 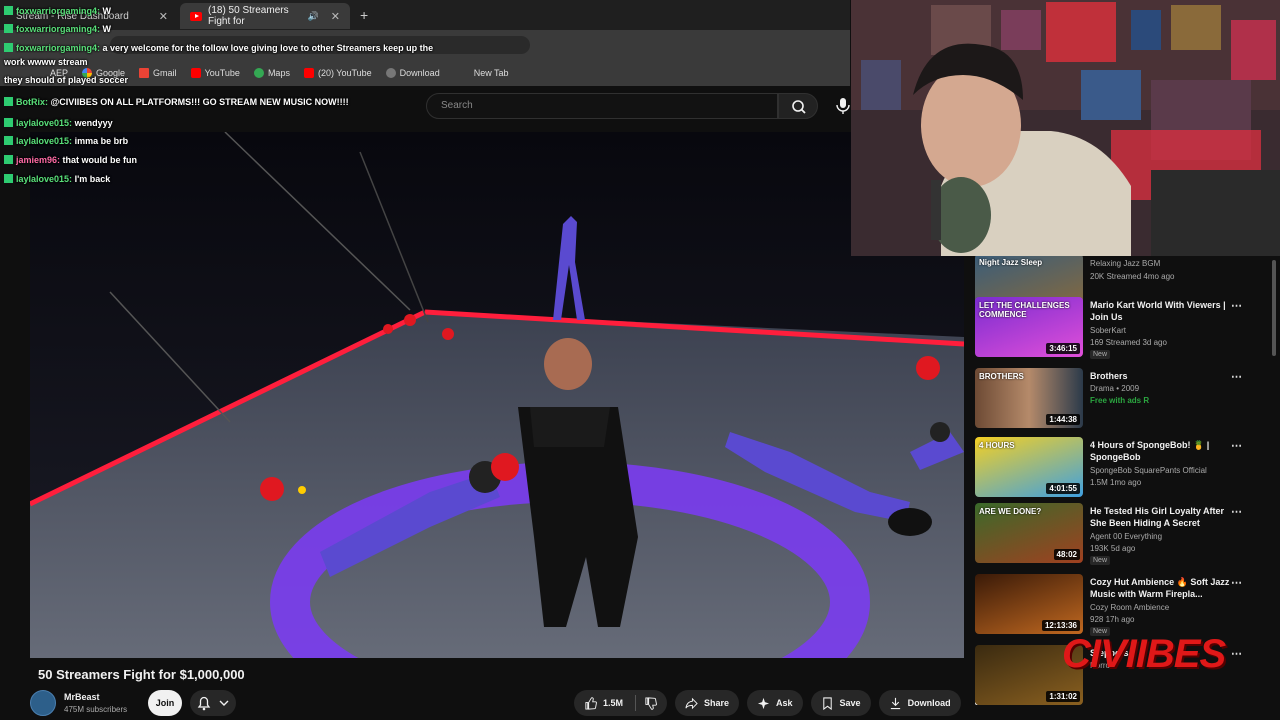 What do you see at coordinates (412, 73) in the screenshot?
I see `bookmark-download: Download` at bounding box center [412, 73].